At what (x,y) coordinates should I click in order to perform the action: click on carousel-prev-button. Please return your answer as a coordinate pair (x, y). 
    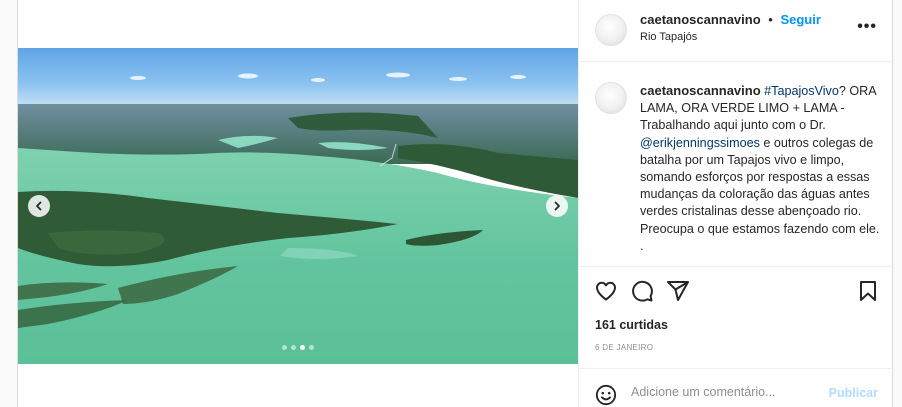
    Looking at the image, I should click on (39, 206).